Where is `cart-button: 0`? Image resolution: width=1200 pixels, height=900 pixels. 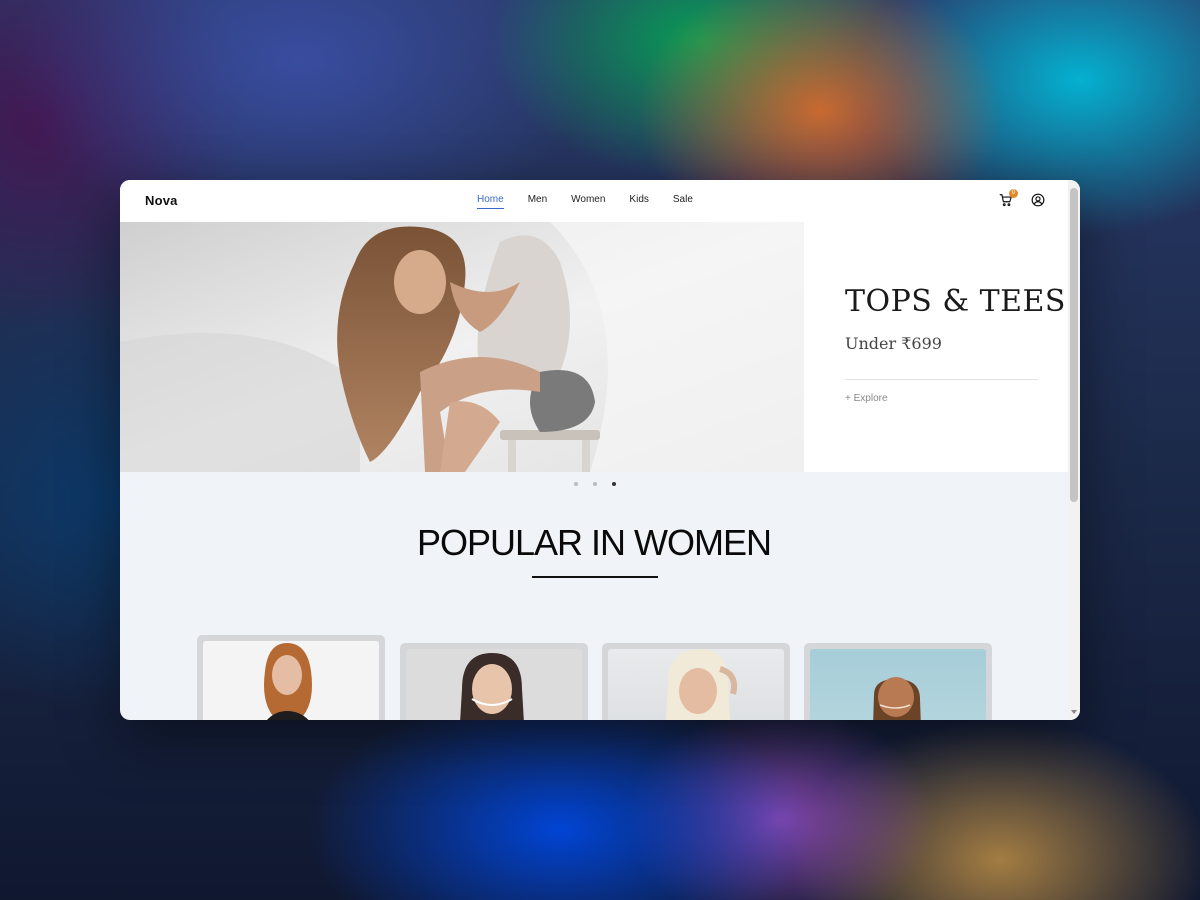
cart-button: 0 is located at coordinates (1008, 199).